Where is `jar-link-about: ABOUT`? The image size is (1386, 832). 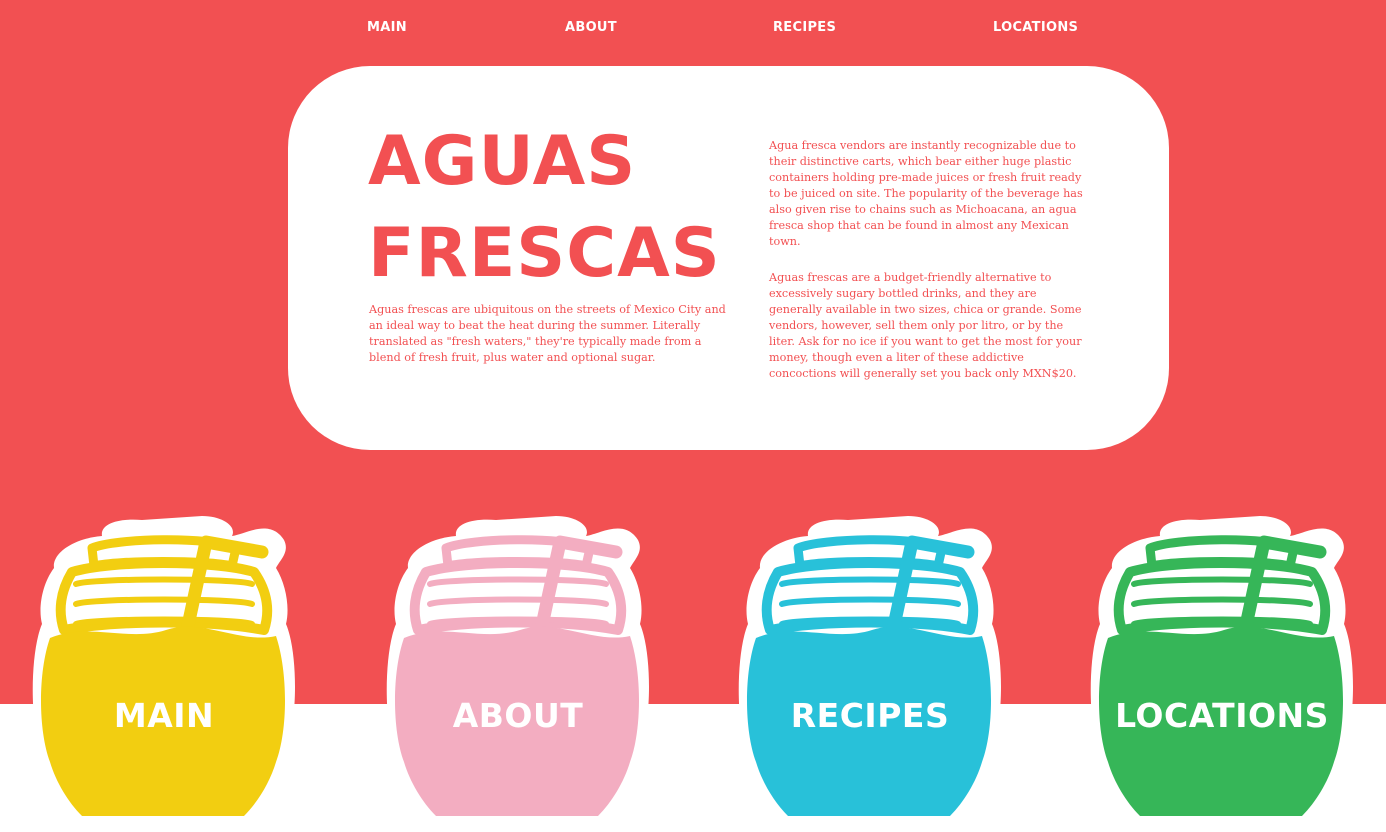 jar-link-about: ABOUT is located at coordinates (518, 667).